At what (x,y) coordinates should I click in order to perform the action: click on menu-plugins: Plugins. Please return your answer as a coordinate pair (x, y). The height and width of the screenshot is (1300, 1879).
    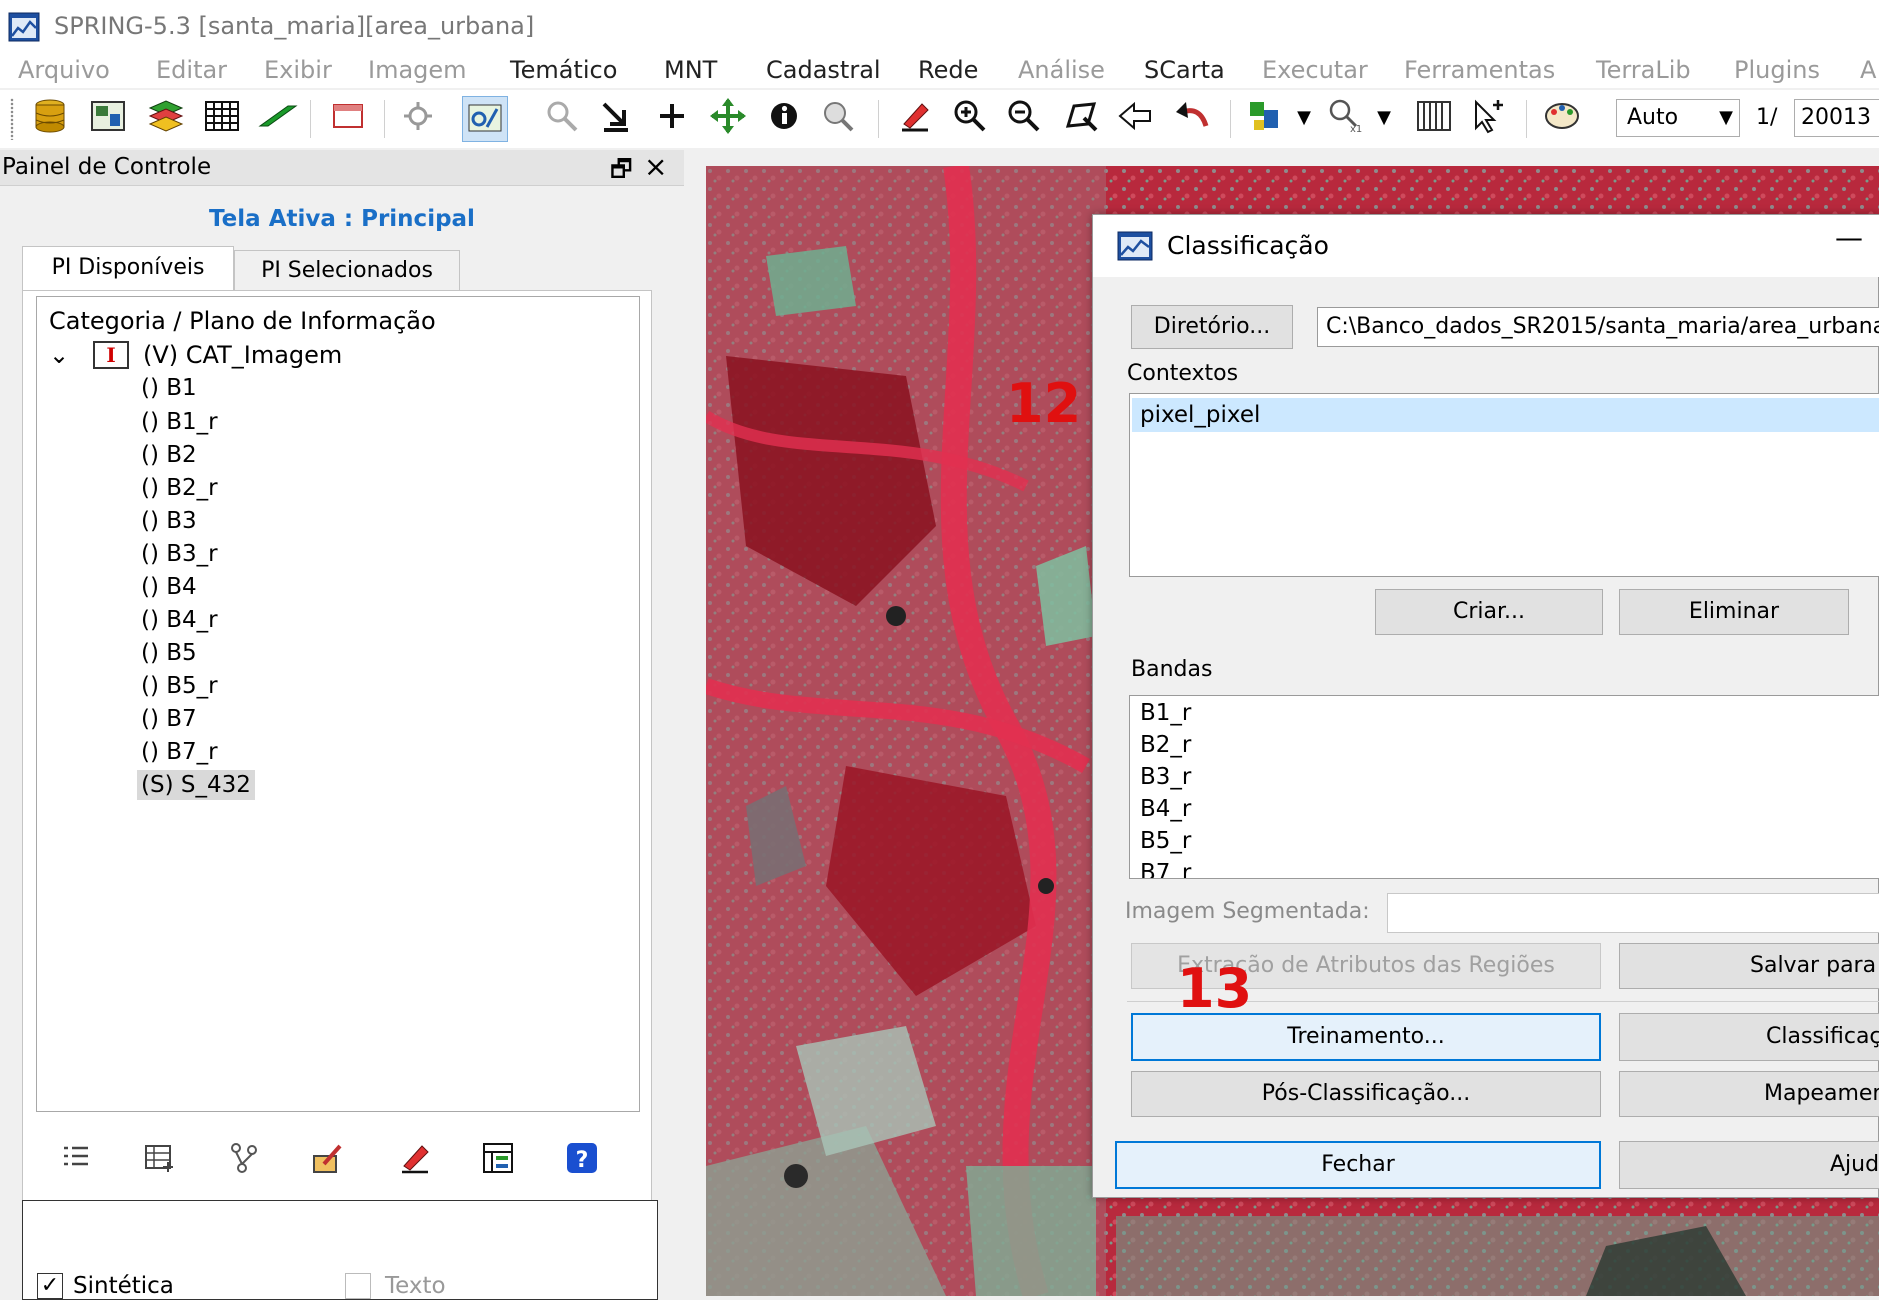
    Looking at the image, I should click on (1777, 70).